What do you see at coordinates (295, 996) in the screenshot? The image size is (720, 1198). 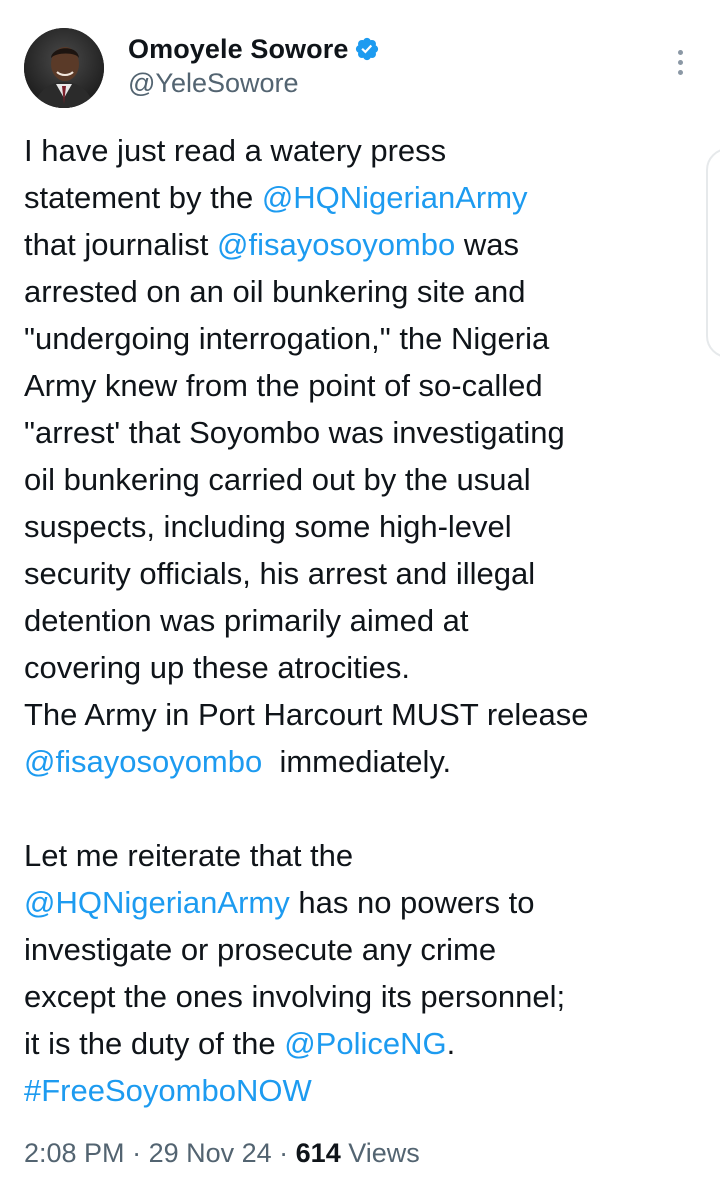 I see `tweet-text-segment: except the ones involving its personnel;` at bounding box center [295, 996].